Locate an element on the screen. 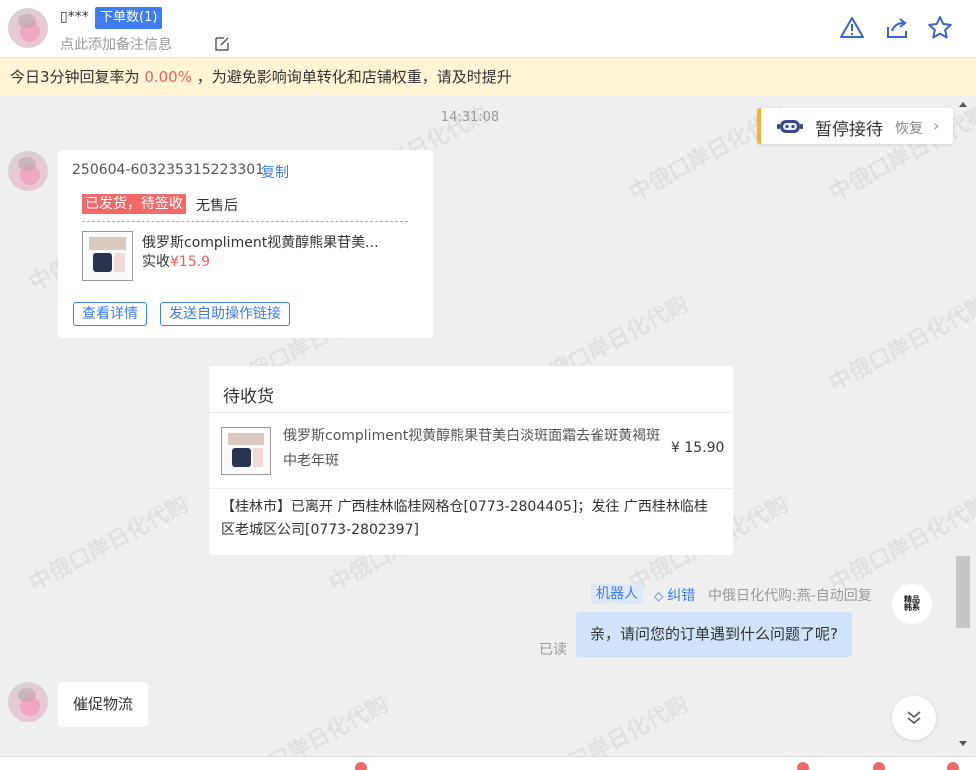 This screenshot has height=770, width=976. outgoing-message: 亲，请问您的订单遇到什么问题了呢? is located at coordinates (714, 634).